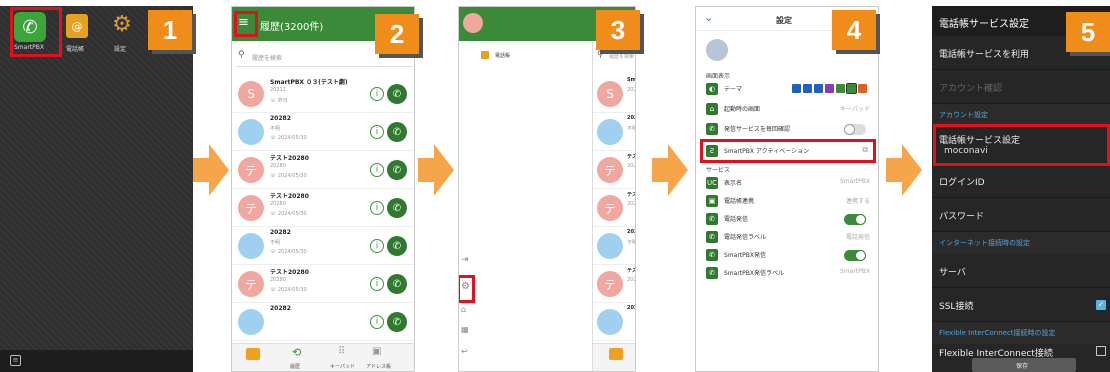 The width and height of the screenshot is (1110, 372). I want to click on grid-icon: ▦, so click(465, 329).